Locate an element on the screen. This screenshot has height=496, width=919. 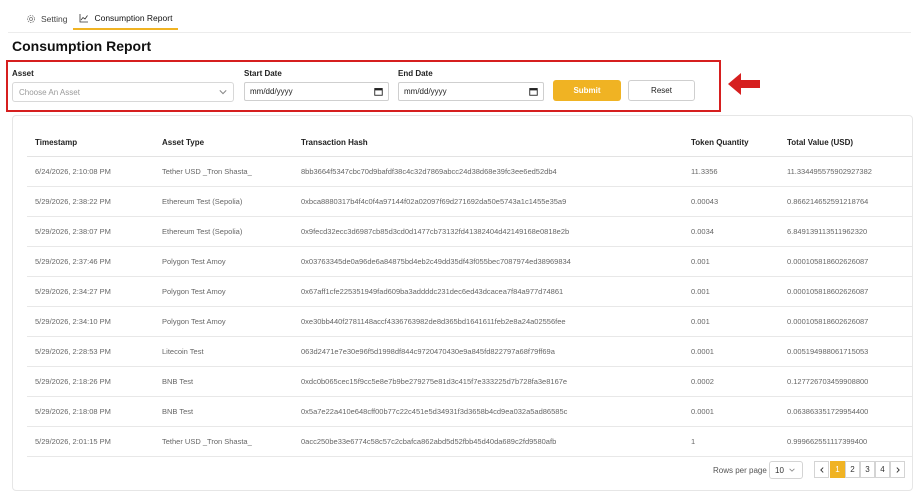
cell-timestamp: 6/24/2026, 2:10:08 PM is located at coordinates (90, 171).